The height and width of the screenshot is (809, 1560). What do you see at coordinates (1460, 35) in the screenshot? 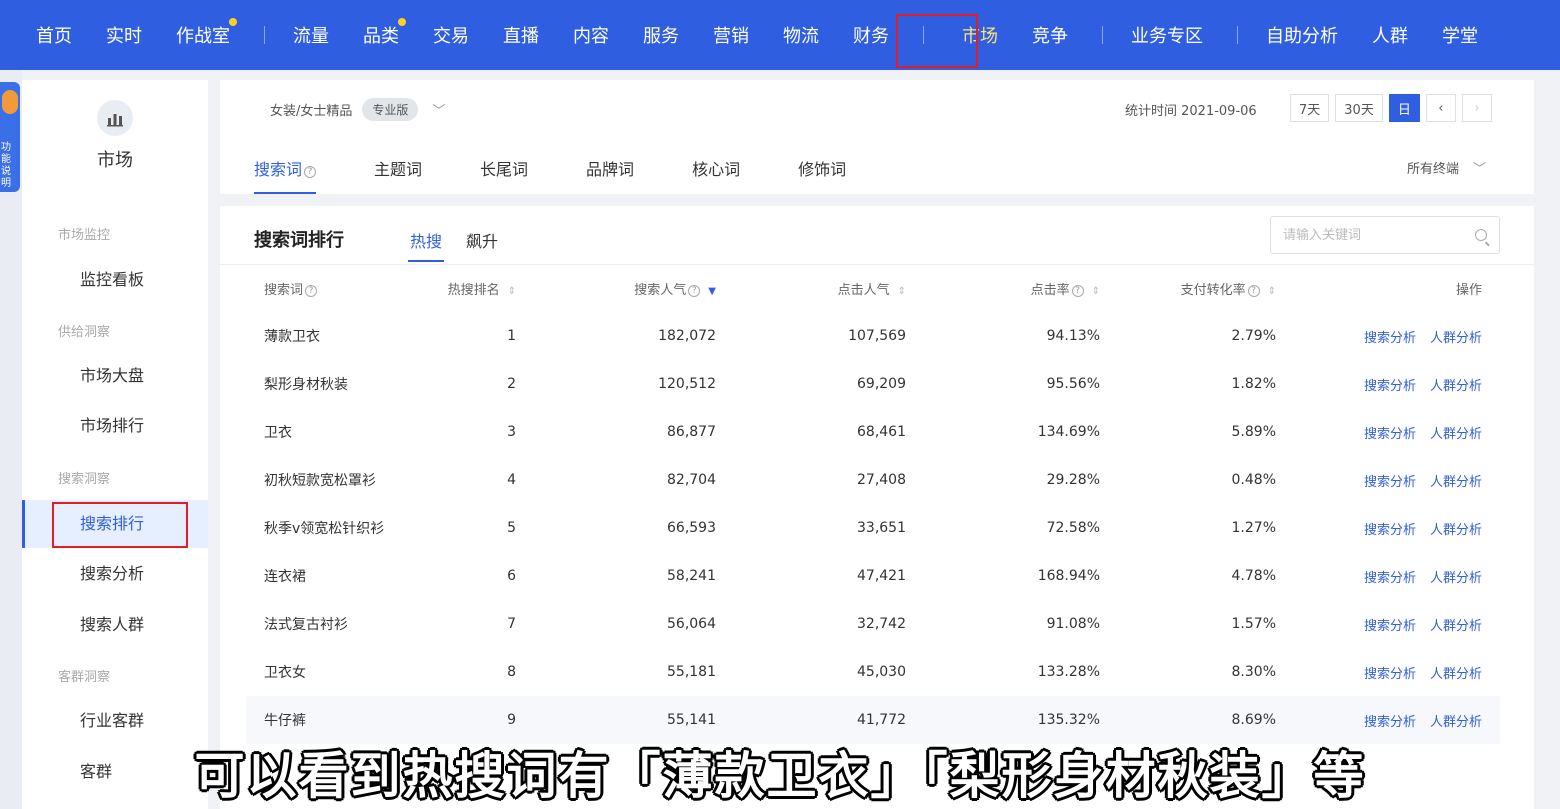
I see `nav-academy: 学堂` at bounding box center [1460, 35].